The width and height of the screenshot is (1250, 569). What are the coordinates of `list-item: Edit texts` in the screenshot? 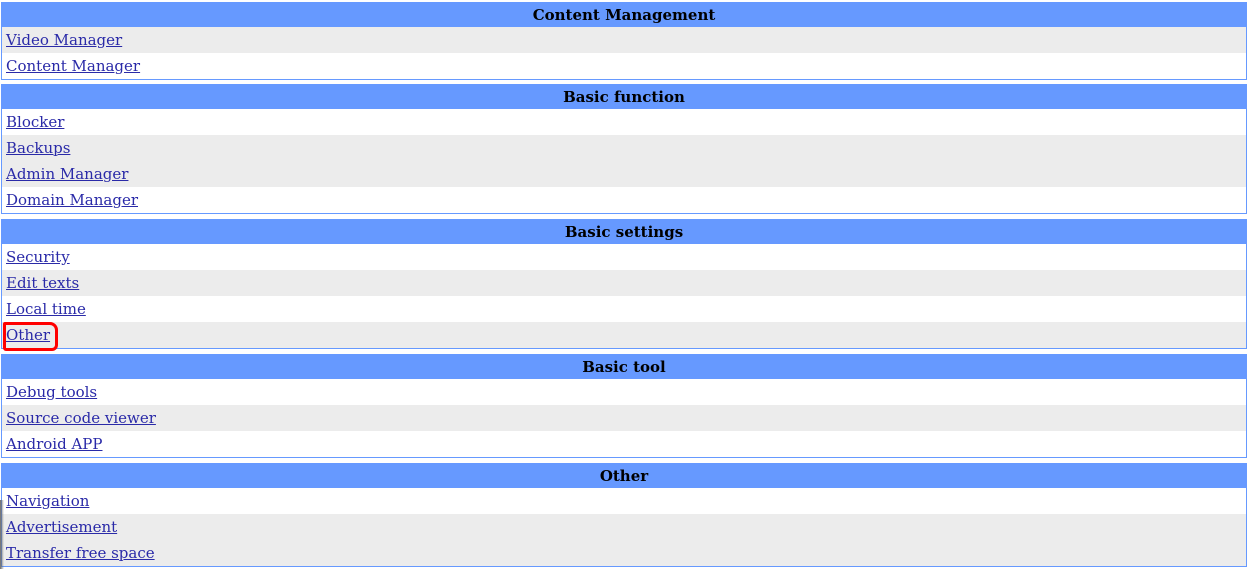 It's located at (624, 283).